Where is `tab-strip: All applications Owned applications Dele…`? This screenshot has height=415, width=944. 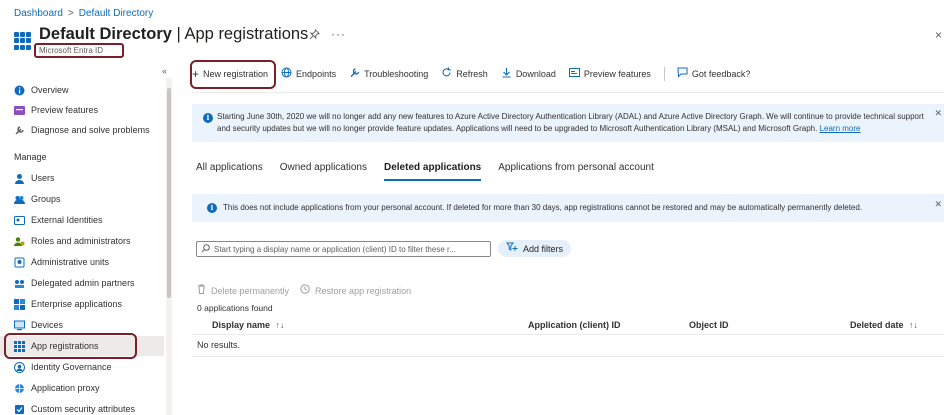
tab-strip: All applications Owned applications Dele… is located at coordinates (433, 172).